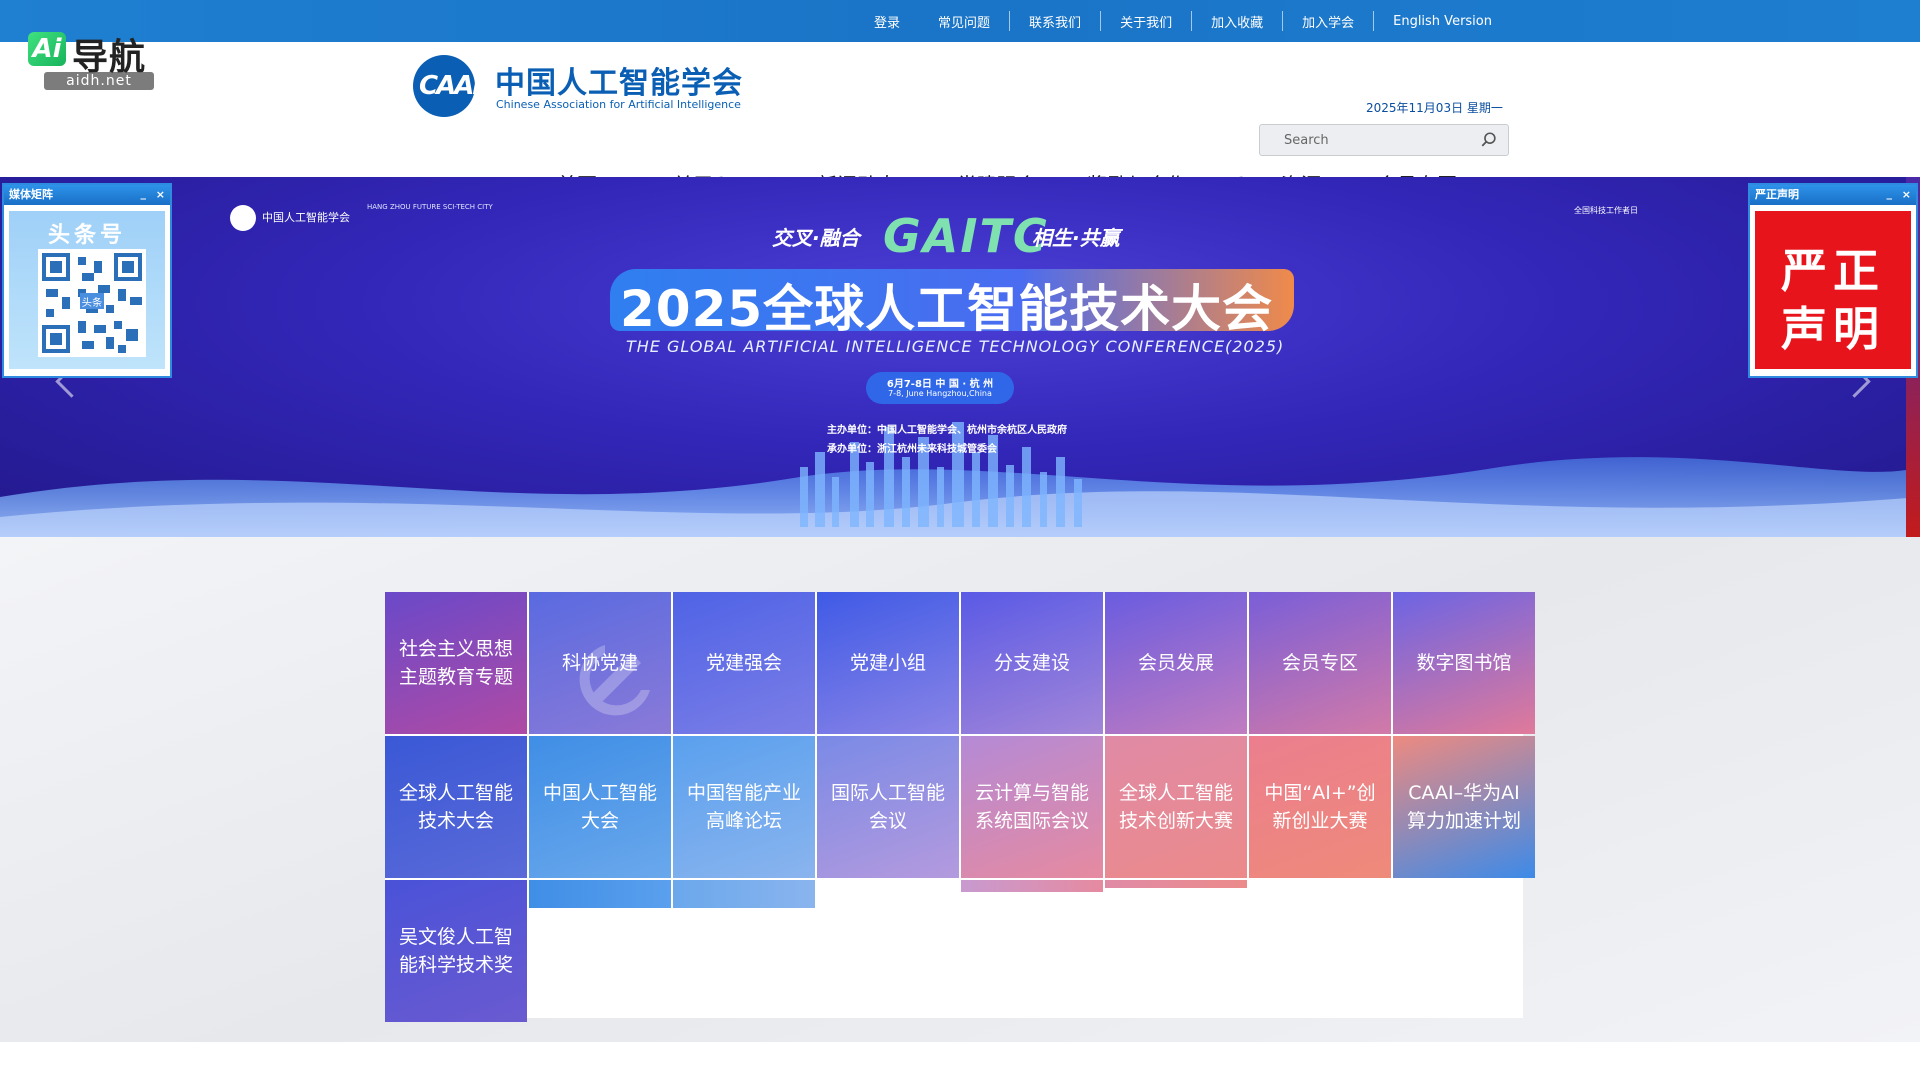 The height and width of the screenshot is (1079, 1920). What do you see at coordinates (1076, 238) in the screenshot?
I see `banner-slogan-right: 相生·共赢` at bounding box center [1076, 238].